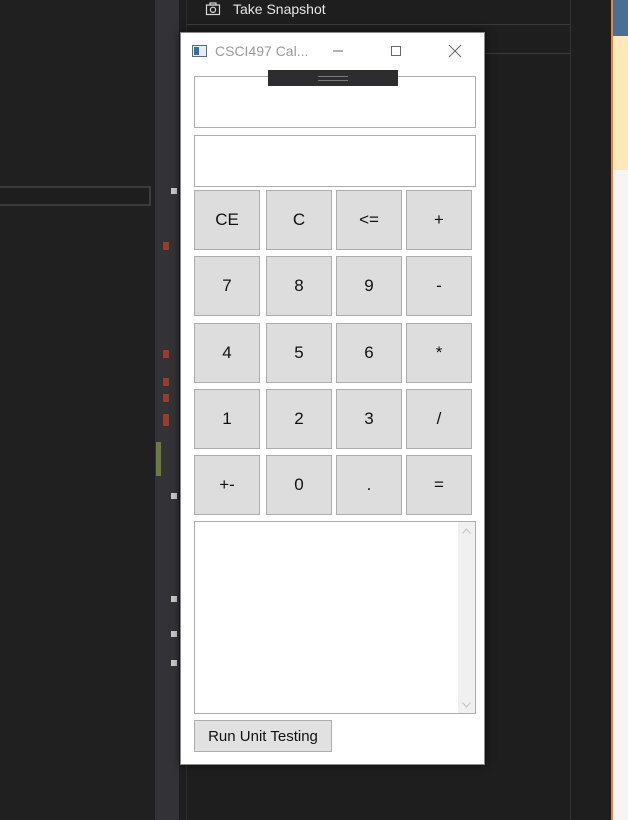 Image resolution: width=628 pixels, height=820 pixels. Describe the element at coordinates (227, 485) in the screenshot. I see `negate-button: +-` at that location.